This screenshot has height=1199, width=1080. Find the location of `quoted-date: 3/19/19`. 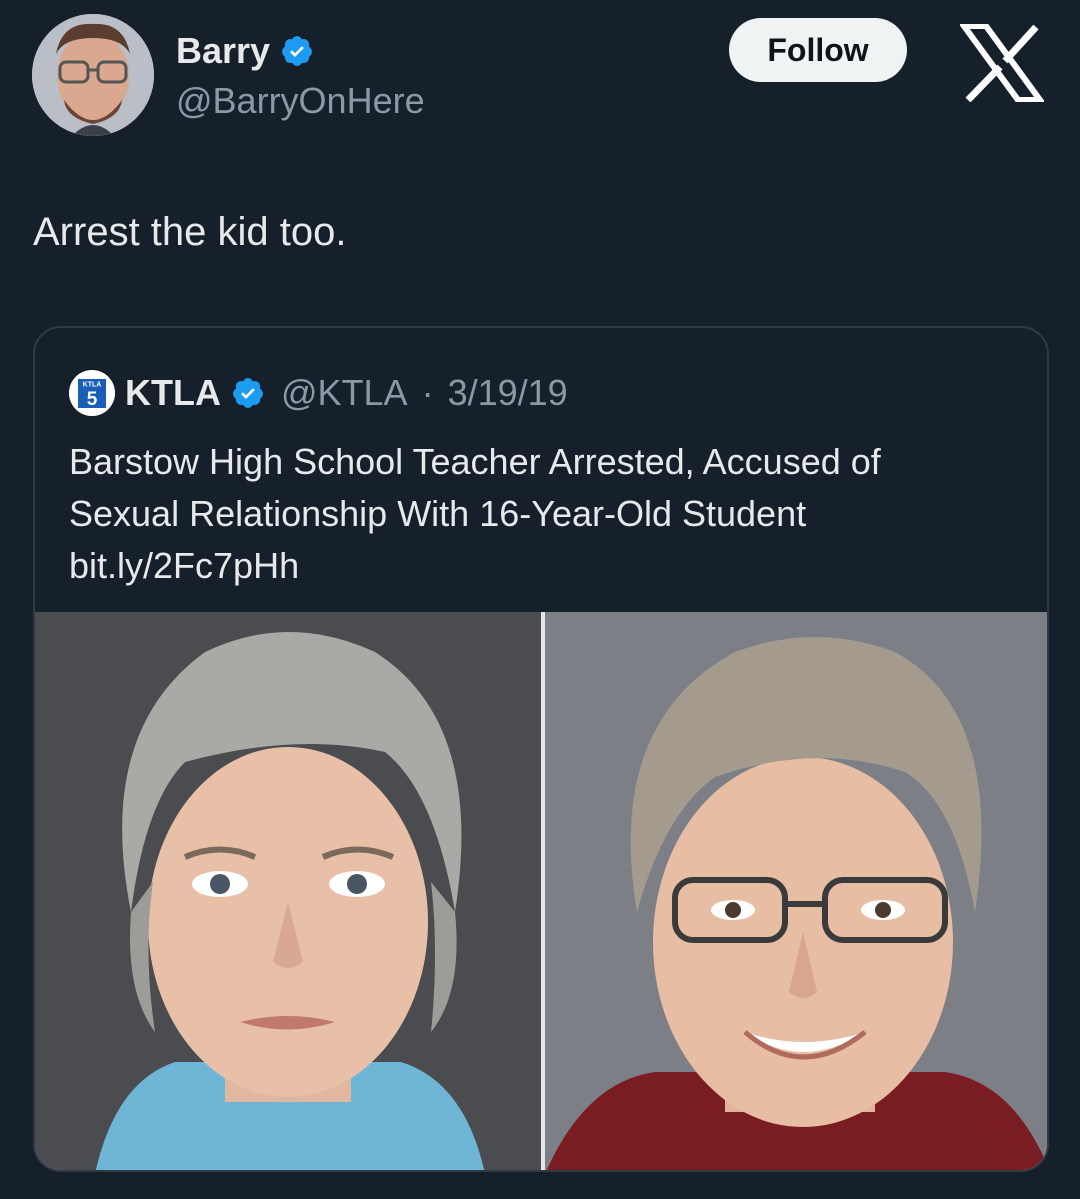

quoted-date: 3/19/19 is located at coordinates (508, 393).